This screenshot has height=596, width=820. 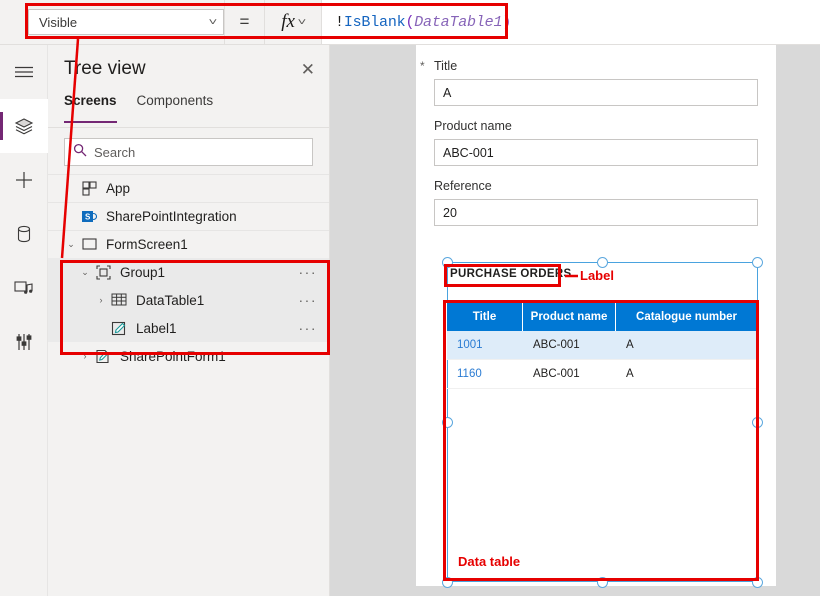 I want to click on cell-product-name: ABC-001, so click(x=556, y=345).